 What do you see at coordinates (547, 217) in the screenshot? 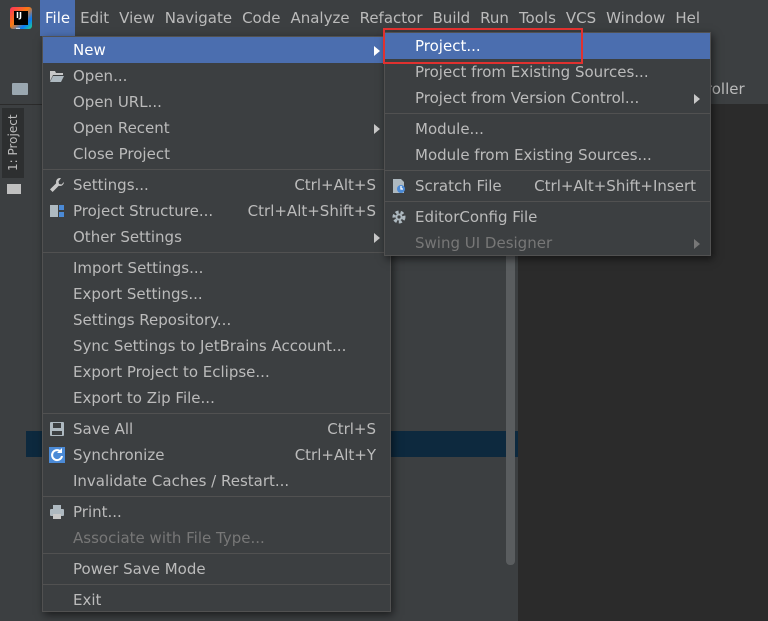
I see `menu-item-editorconfig: EditorConfig File` at bounding box center [547, 217].